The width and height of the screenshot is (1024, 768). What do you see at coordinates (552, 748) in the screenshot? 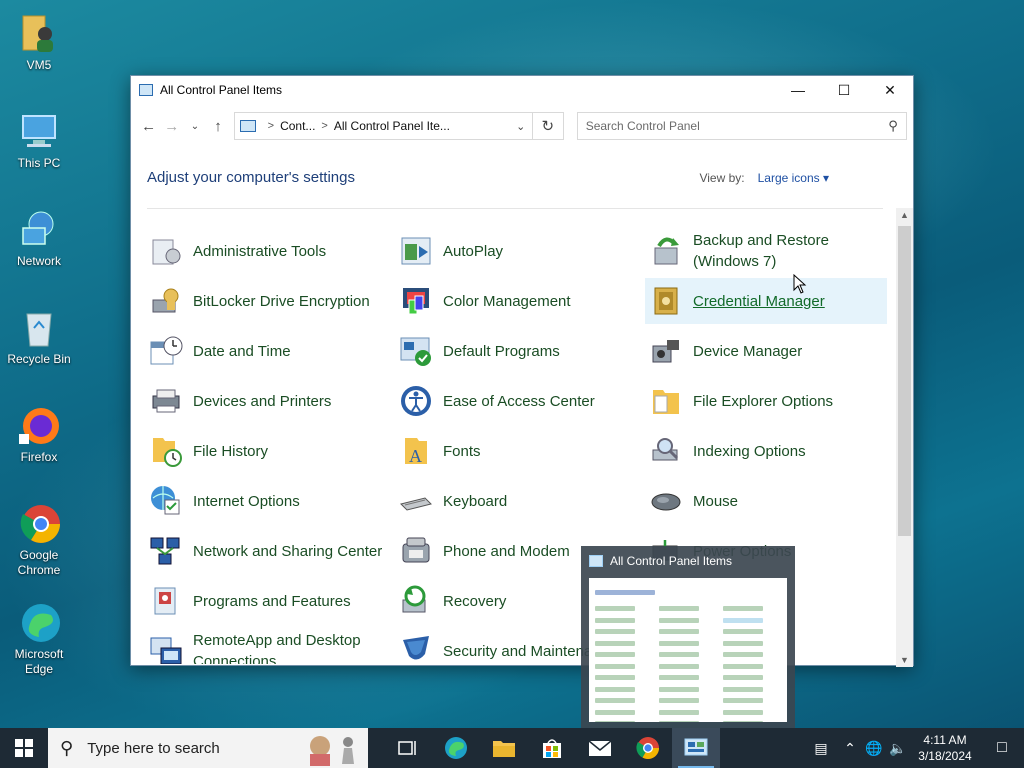
I see `taskbar-store` at bounding box center [552, 748].